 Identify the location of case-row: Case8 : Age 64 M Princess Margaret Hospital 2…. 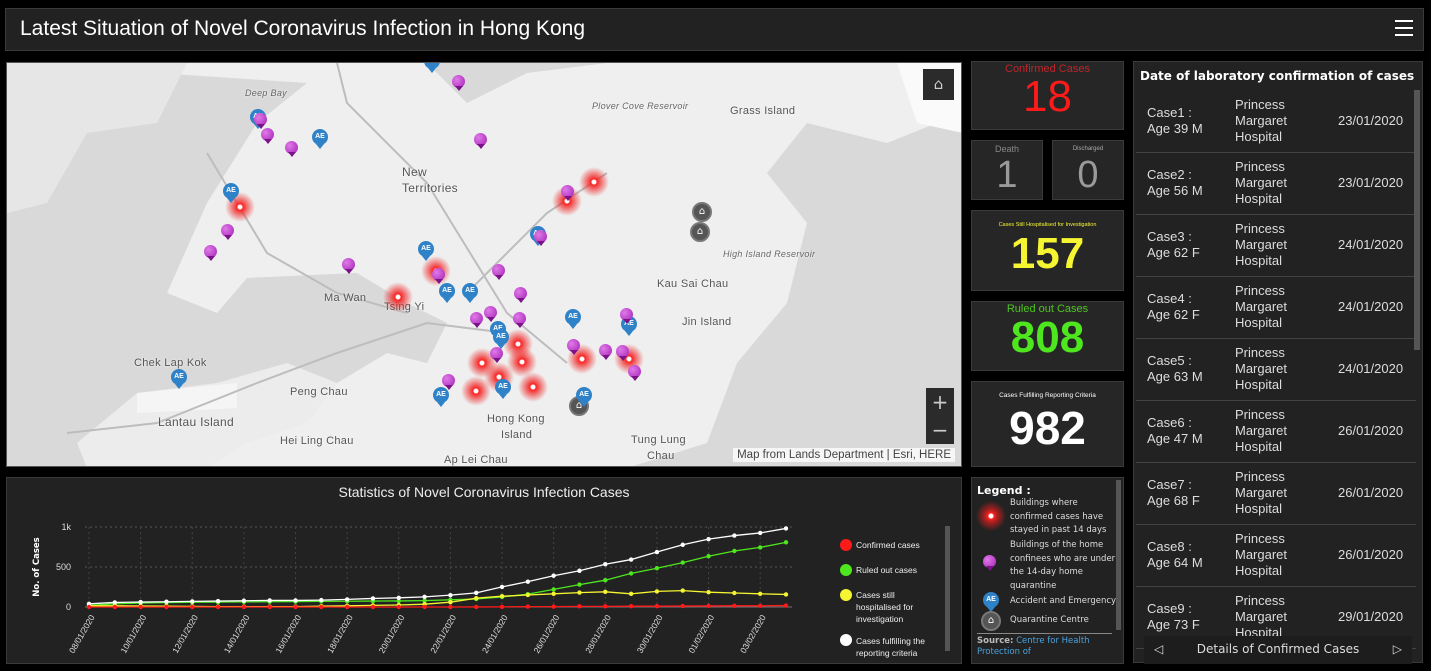
(1276, 556).